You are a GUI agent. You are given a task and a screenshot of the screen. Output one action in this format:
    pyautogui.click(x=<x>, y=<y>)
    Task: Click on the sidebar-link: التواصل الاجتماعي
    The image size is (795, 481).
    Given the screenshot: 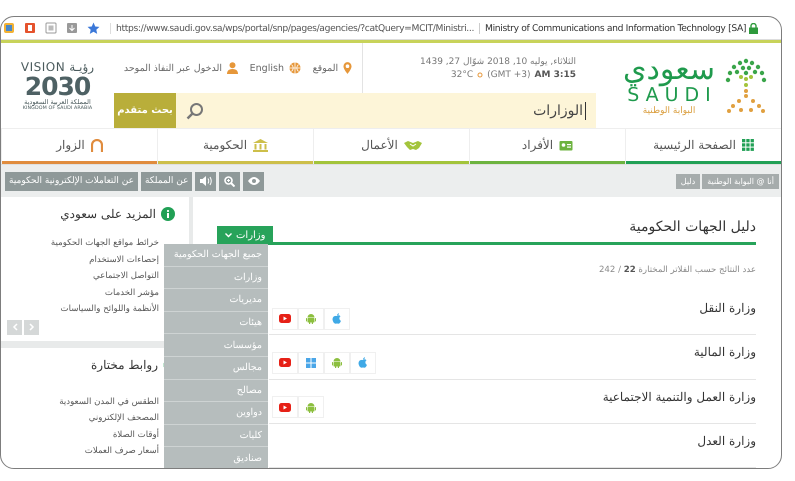 What is the action you would take?
    pyautogui.click(x=125, y=276)
    